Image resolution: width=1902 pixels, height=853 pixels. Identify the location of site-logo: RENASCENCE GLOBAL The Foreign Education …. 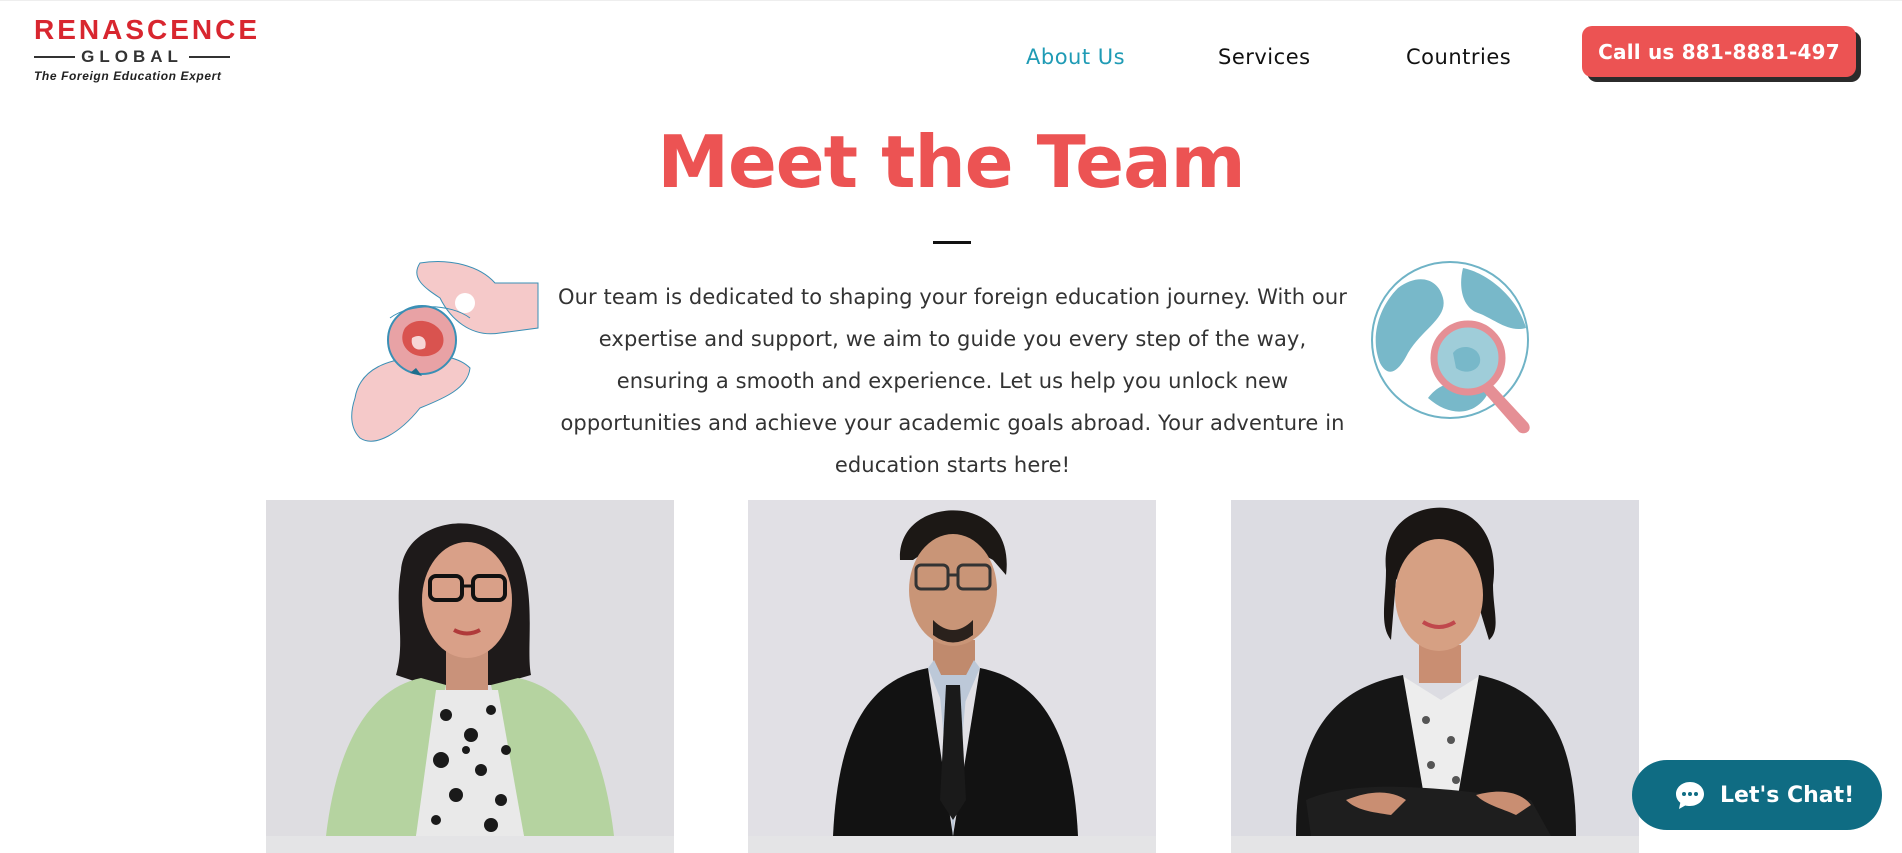
(147, 49).